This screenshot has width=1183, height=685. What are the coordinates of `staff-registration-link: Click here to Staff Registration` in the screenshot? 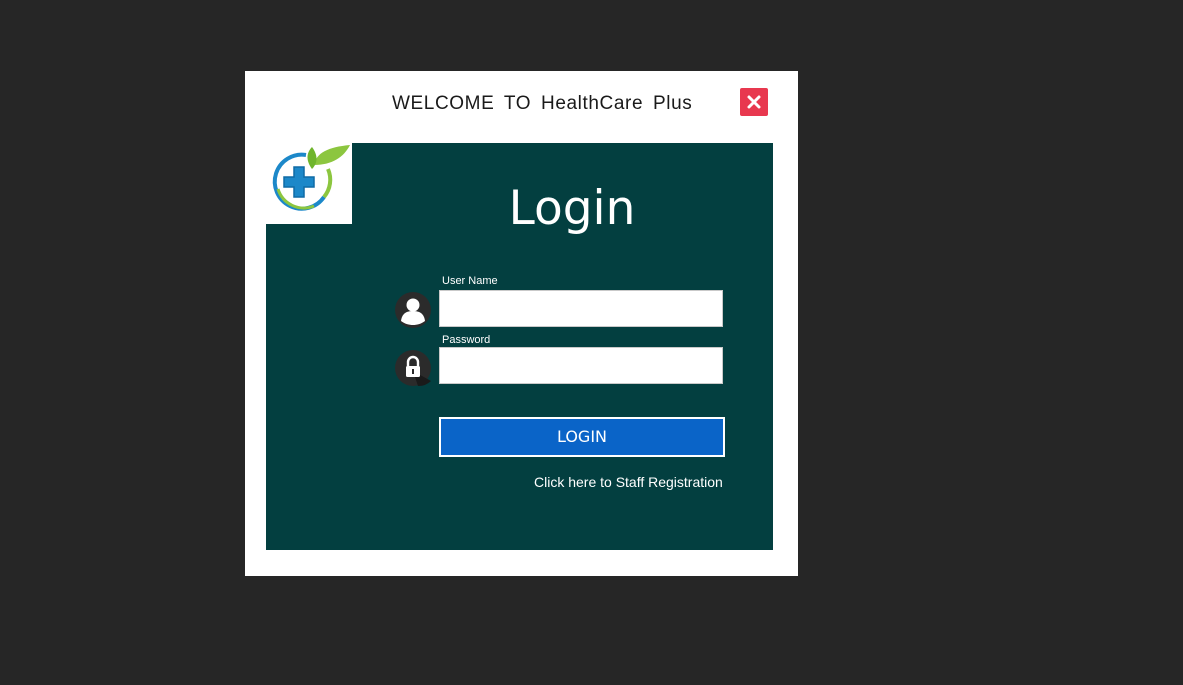 It's located at (628, 482).